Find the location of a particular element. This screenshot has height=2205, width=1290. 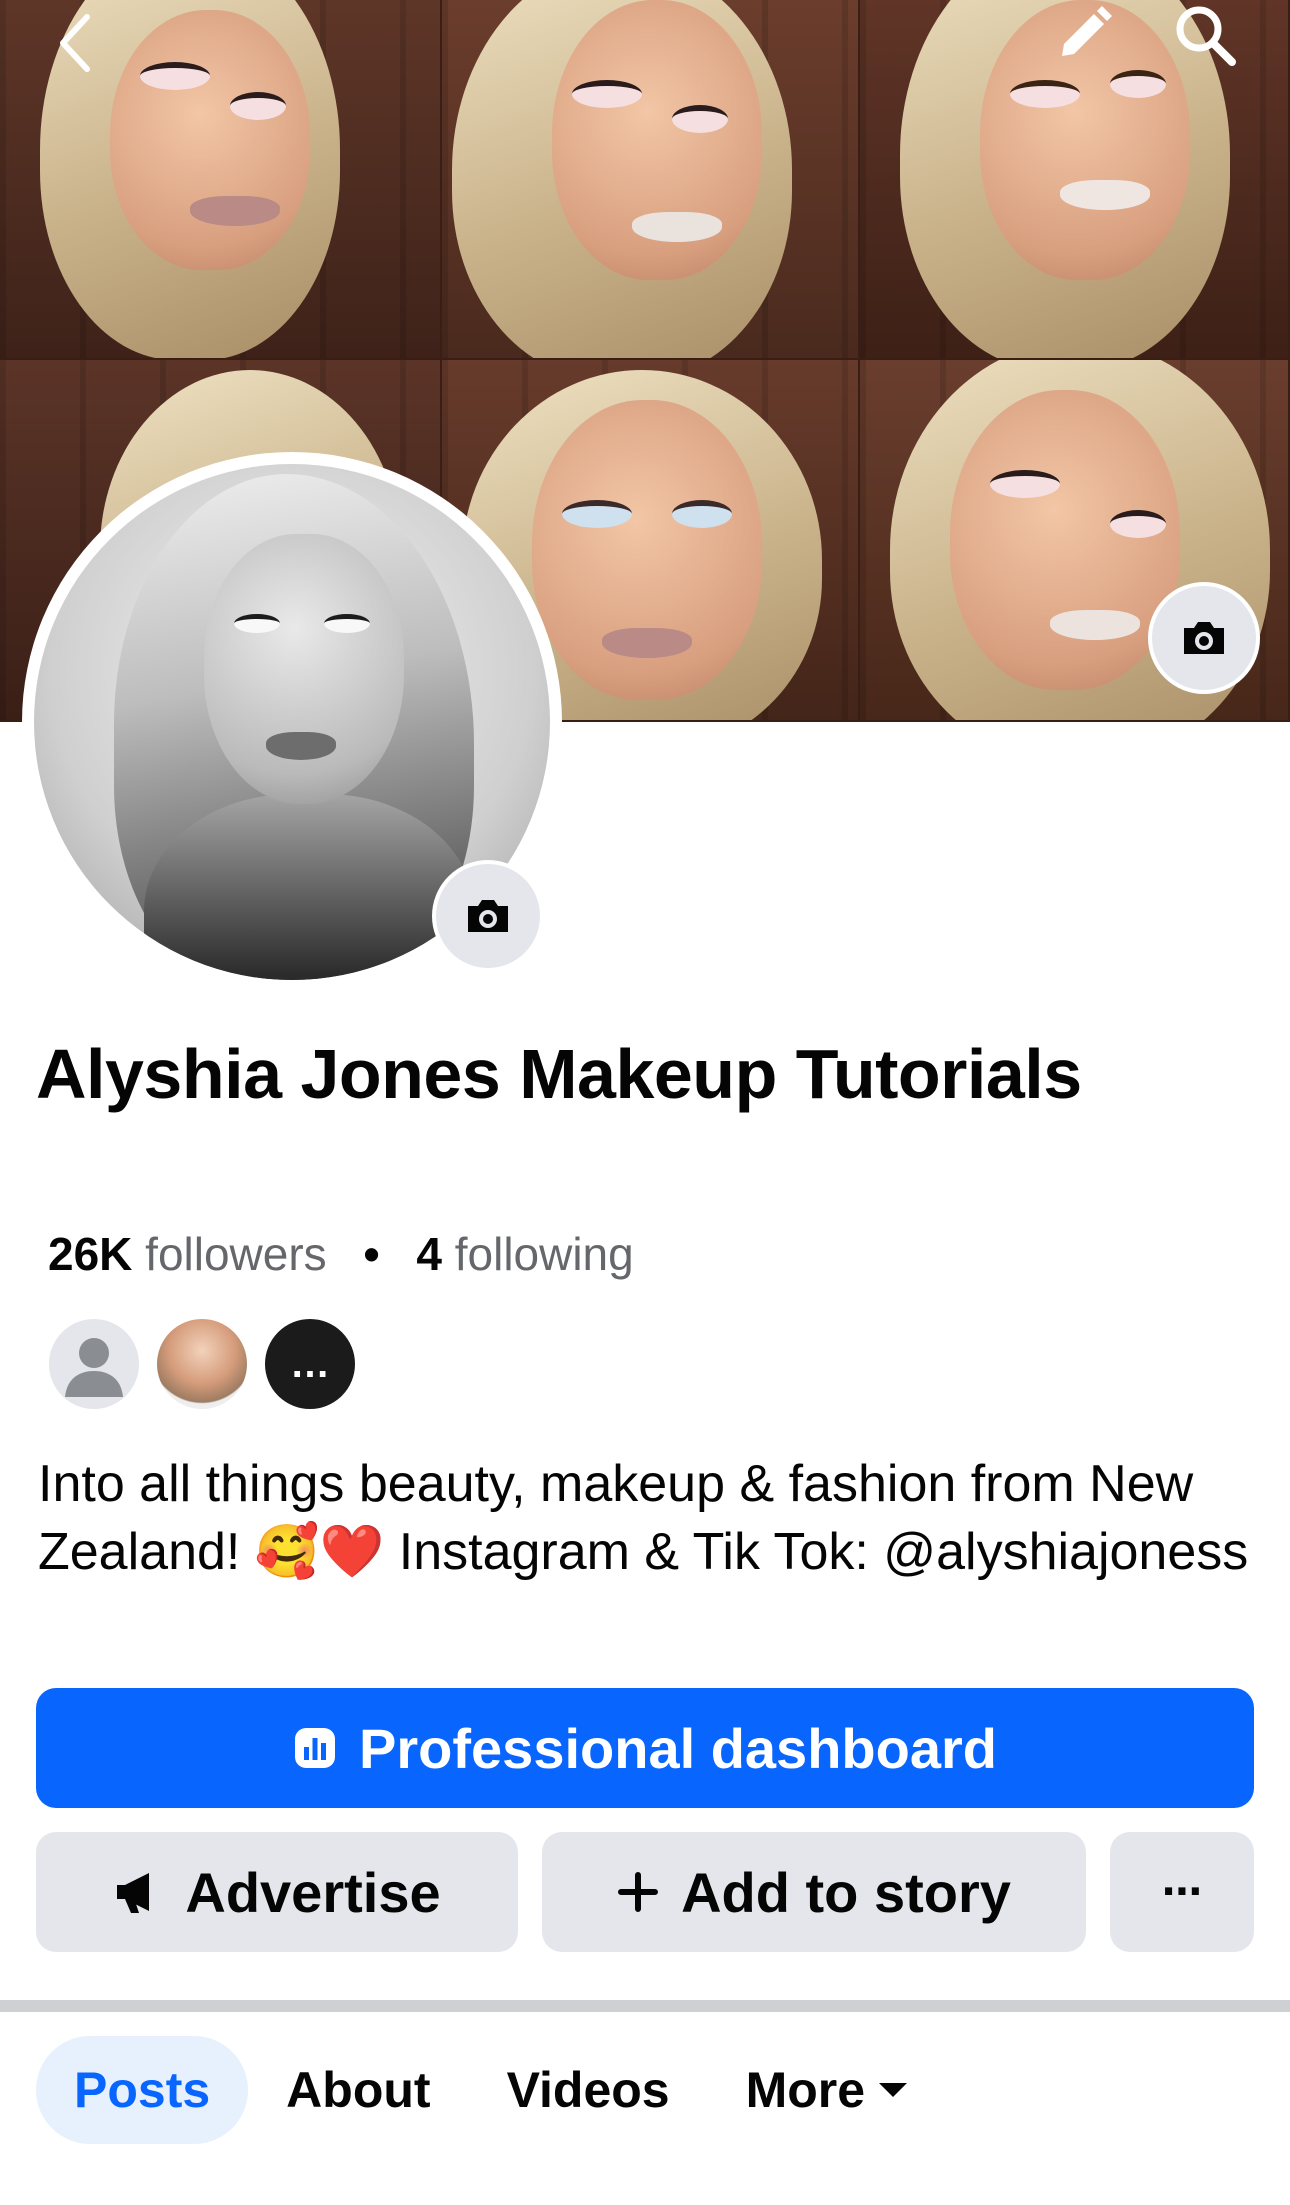

profile-tabs: Posts About Videos More is located at coordinates (490, 2090).